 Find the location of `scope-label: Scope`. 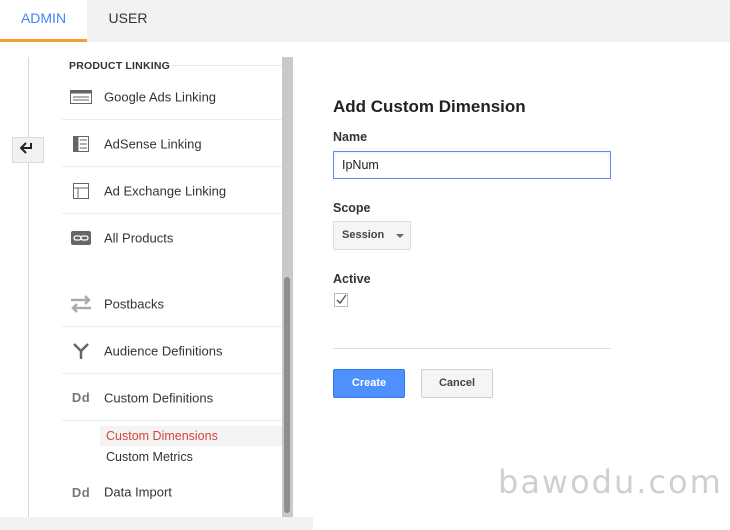

scope-label: Scope is located at coordinates (352, 208).